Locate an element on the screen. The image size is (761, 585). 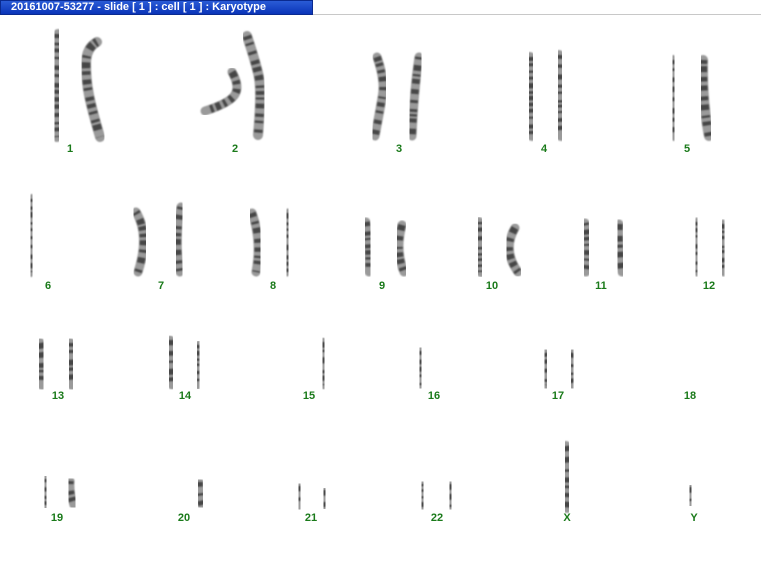
chromosome-label-20: 20 is located at coordinates (184, 518).